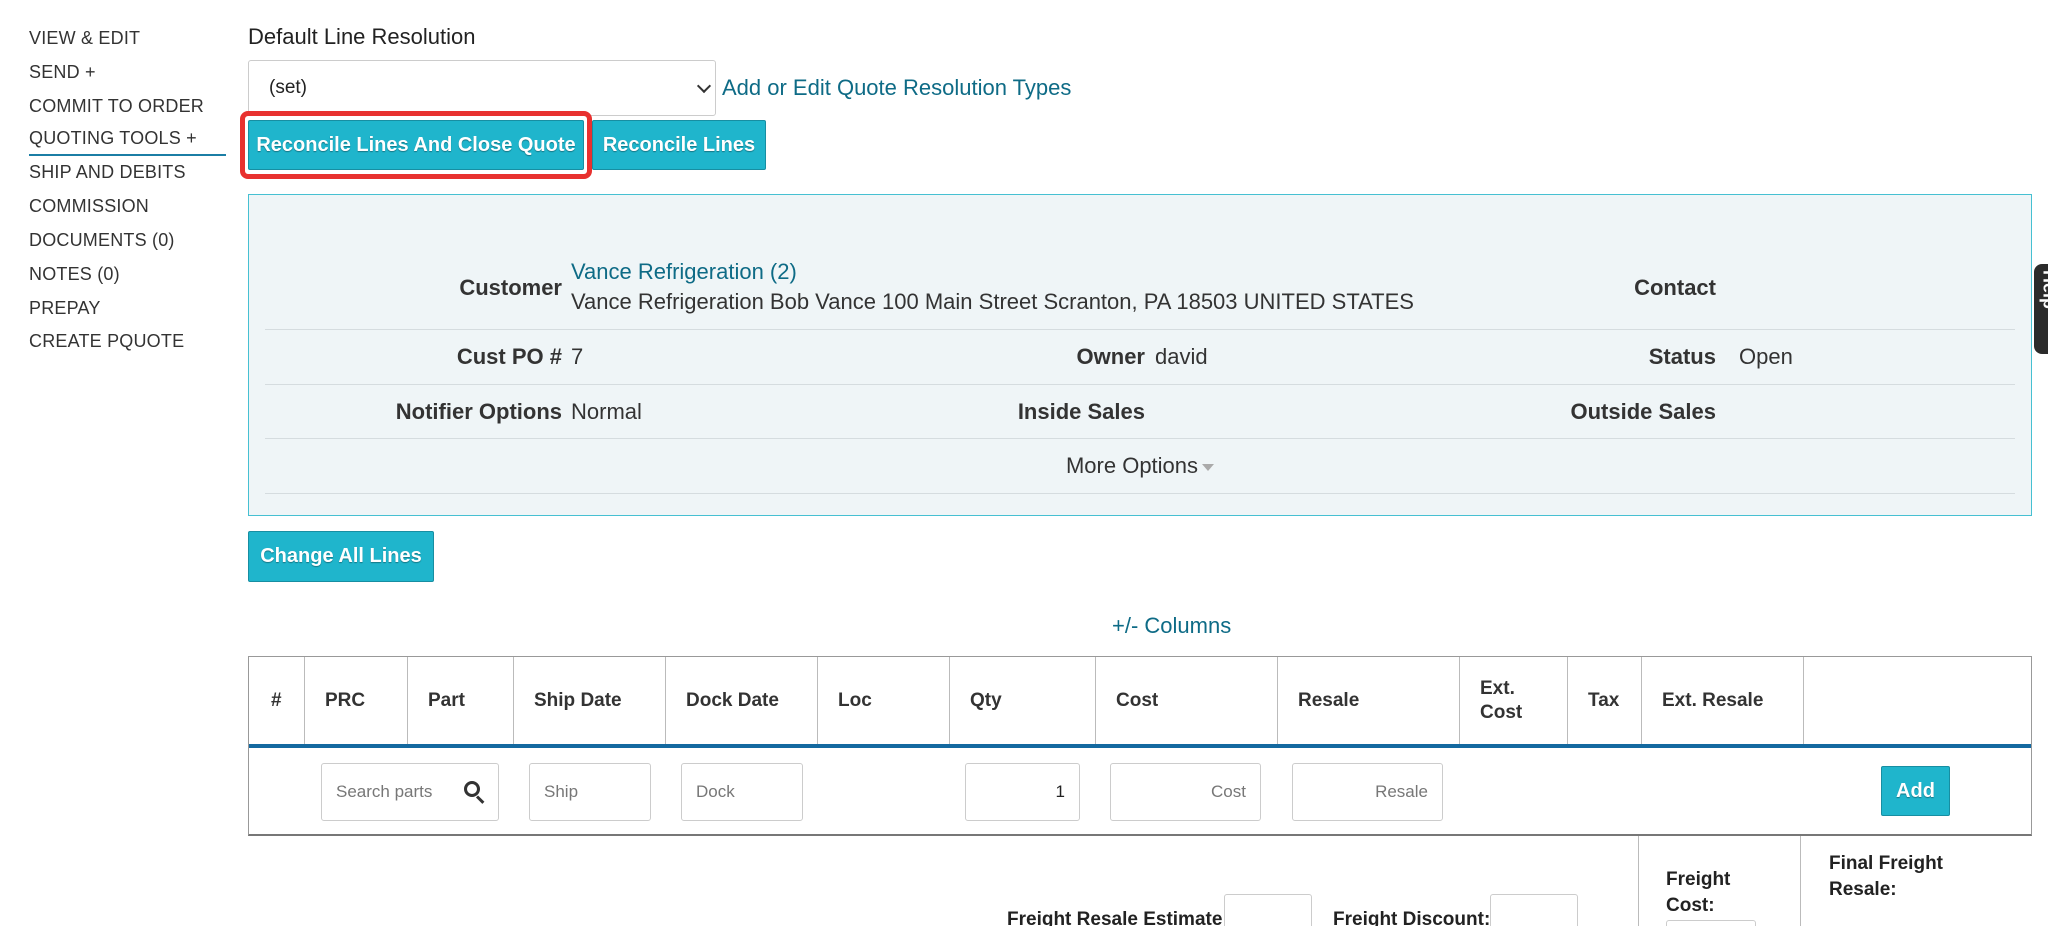  Describe the element at coordinates (577, 356) in the screenshot. I see `cust-po-value: 7` at that location.